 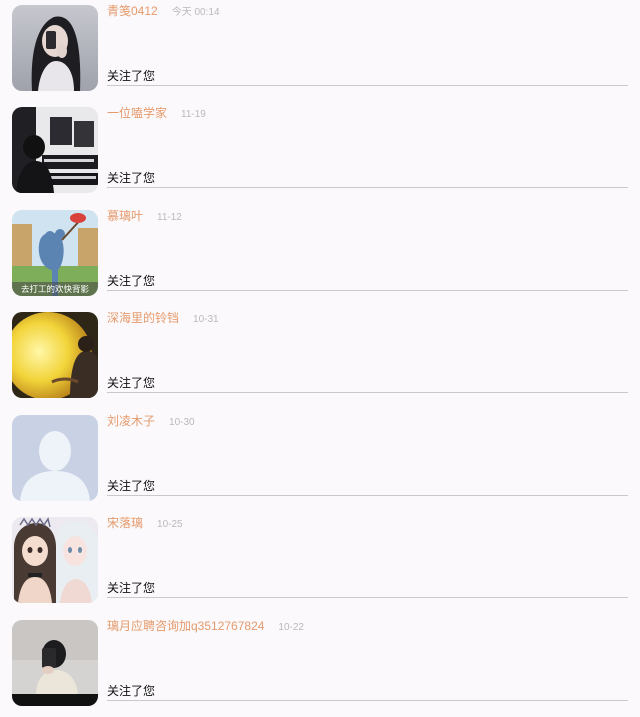 I want to click on music-studio-photo-icon, so click(x=55, y=150).